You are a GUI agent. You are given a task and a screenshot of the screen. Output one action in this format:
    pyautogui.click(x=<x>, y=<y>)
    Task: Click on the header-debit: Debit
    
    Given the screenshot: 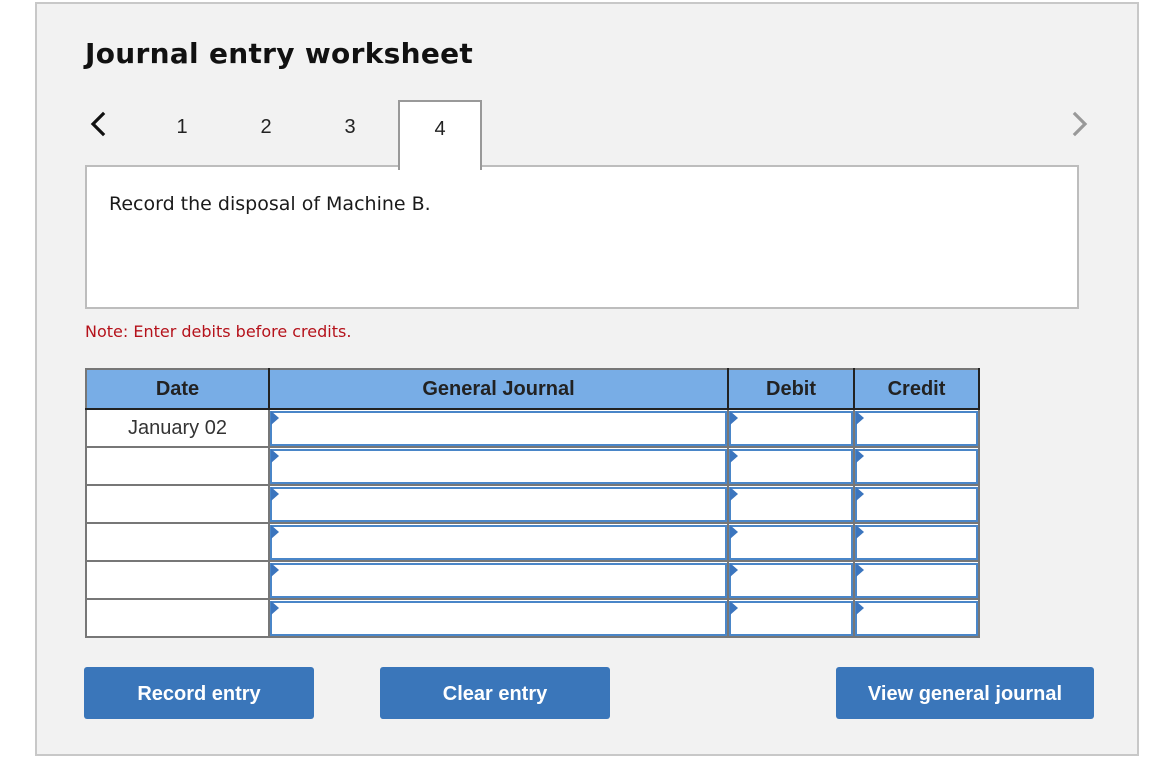 What is the action you would take?
    pyautogui.click(x=791, y=389)
    